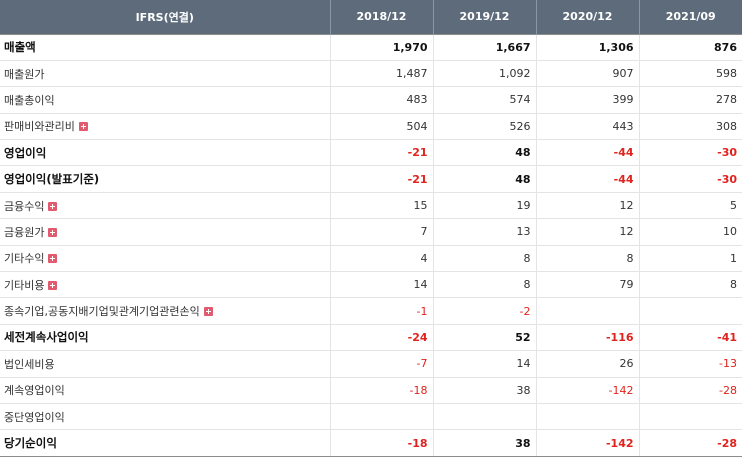 The image size is (743, 457). What do you see at coordinates (165, 337) in the screenshot?
I see `row-label-cell: 세전계속사업이익` at bounding box center [165, 337].